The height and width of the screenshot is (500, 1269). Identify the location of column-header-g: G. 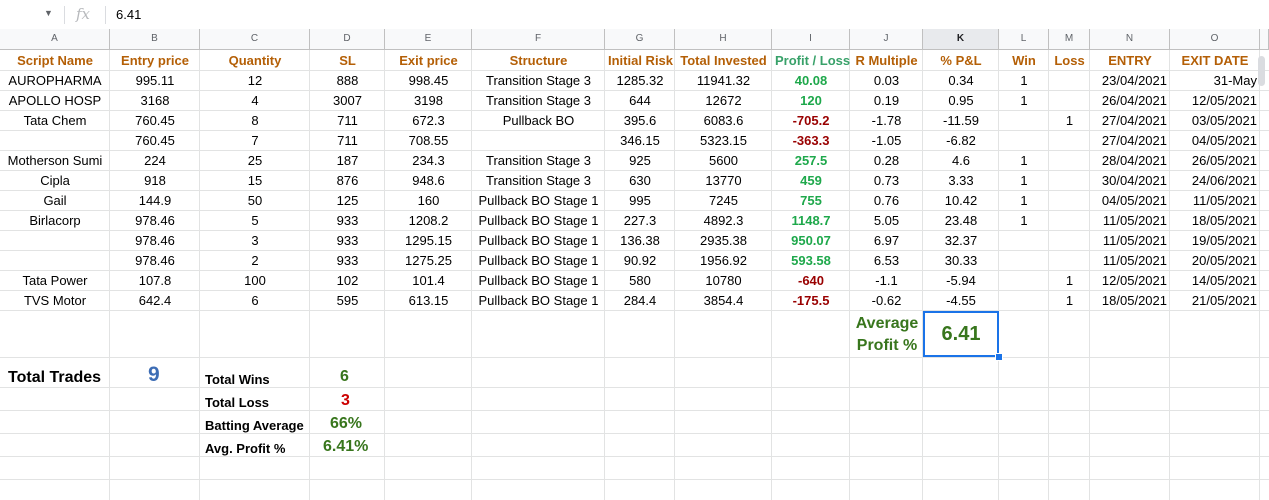
(640, 39).